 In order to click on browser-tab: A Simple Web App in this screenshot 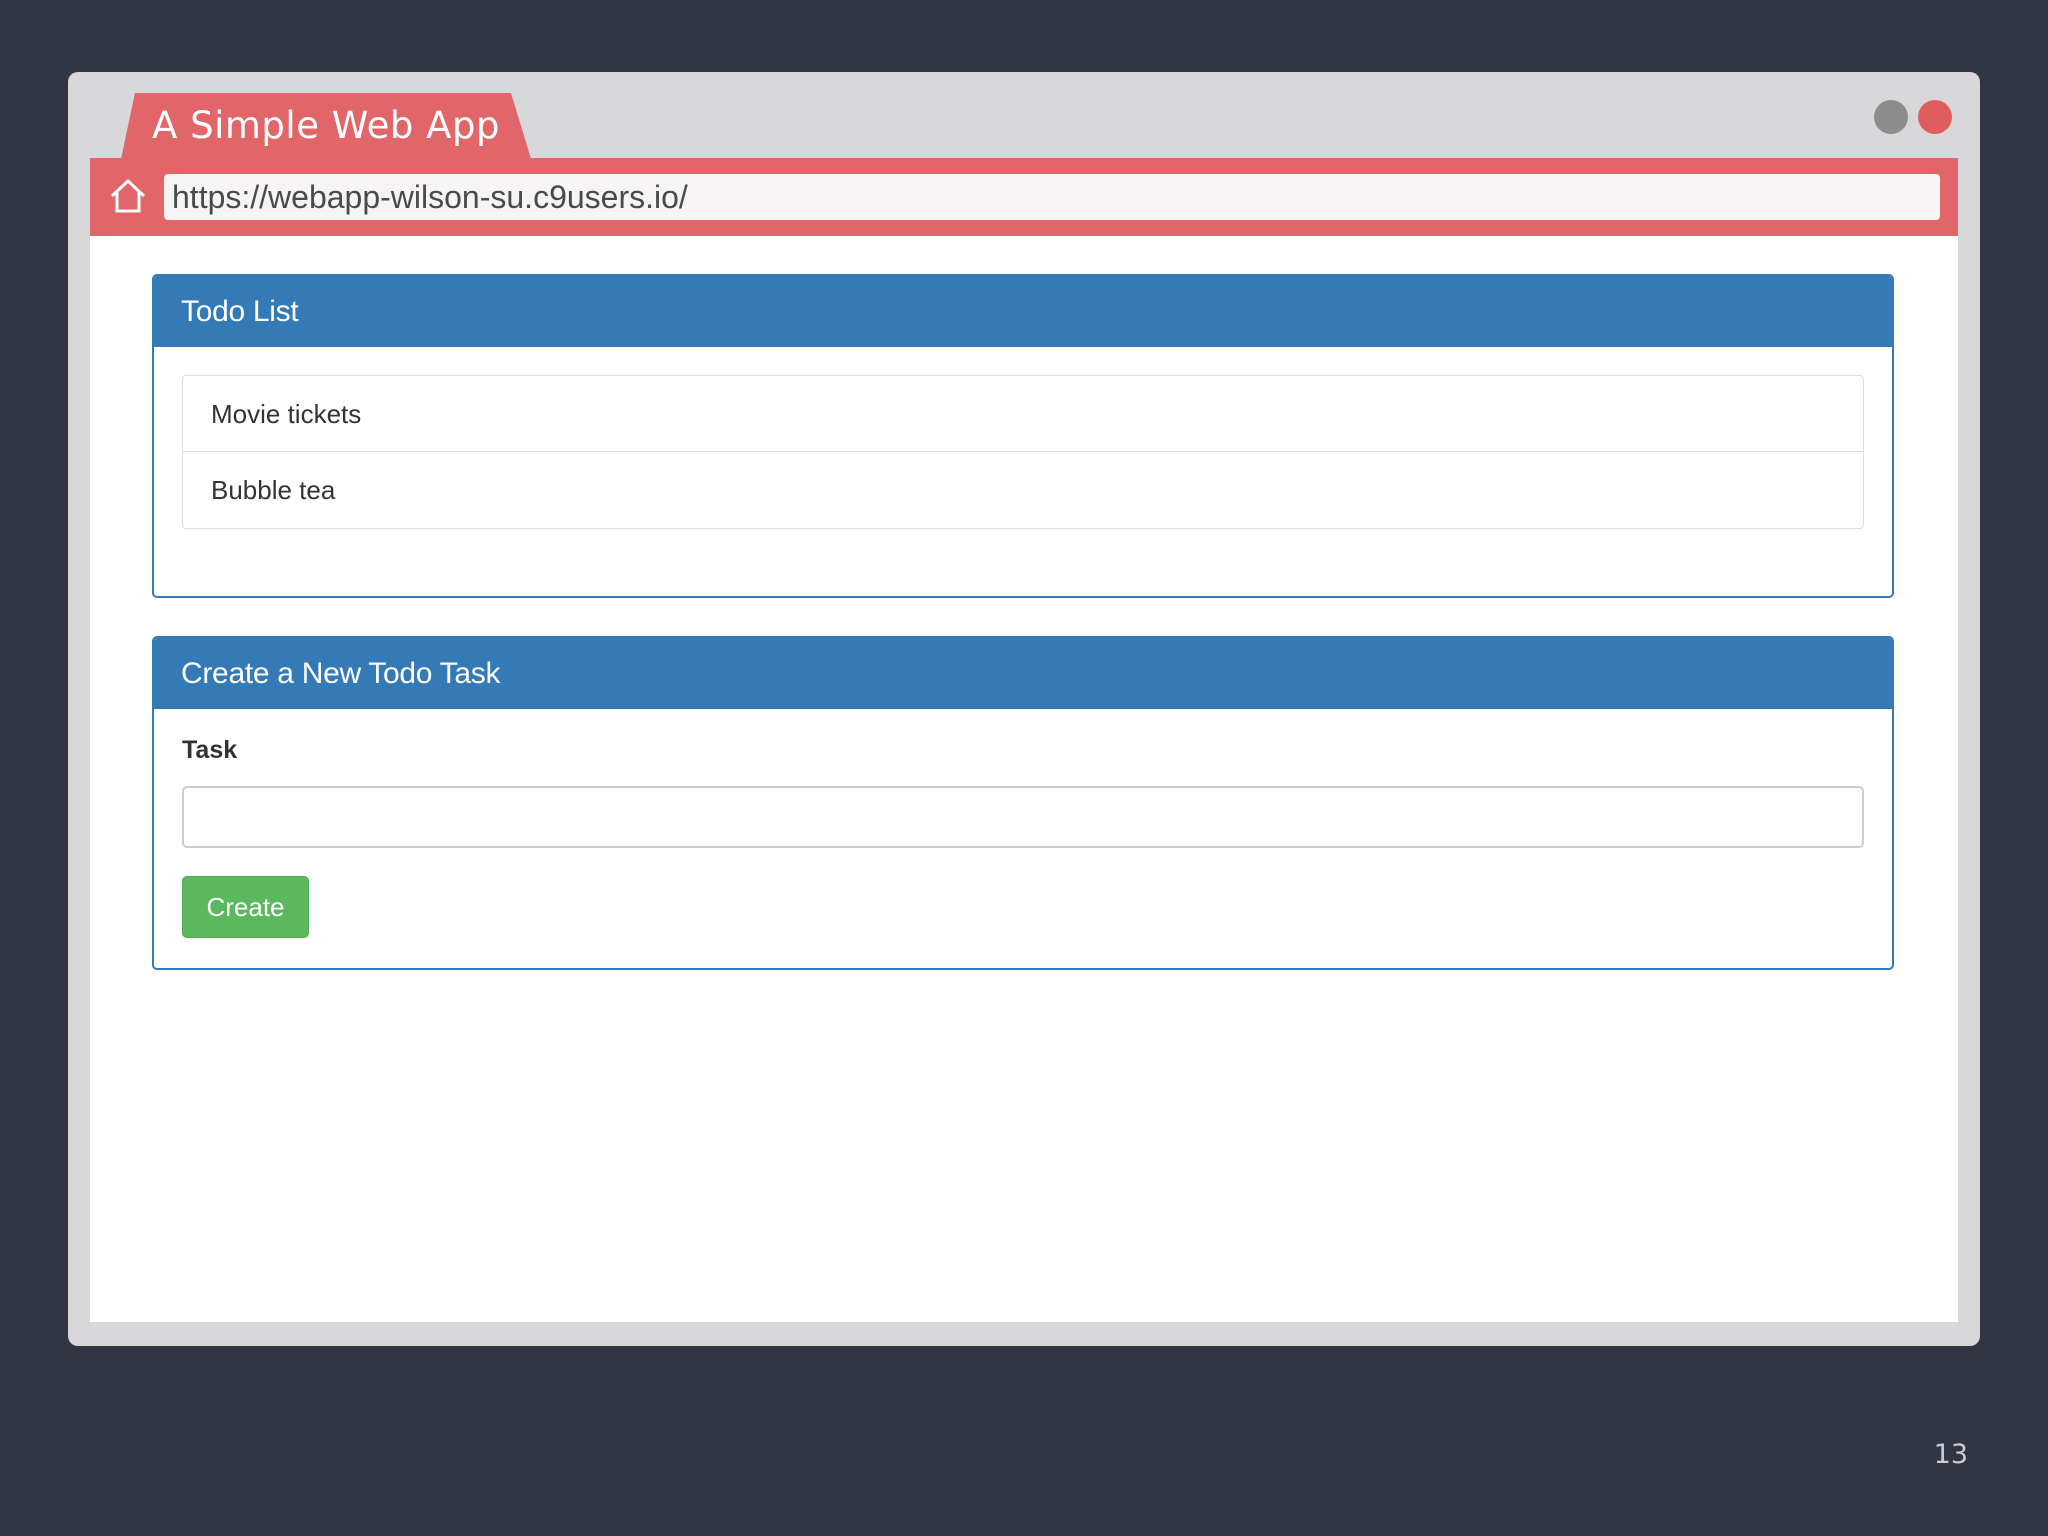, I will do `click(326, 126)`.